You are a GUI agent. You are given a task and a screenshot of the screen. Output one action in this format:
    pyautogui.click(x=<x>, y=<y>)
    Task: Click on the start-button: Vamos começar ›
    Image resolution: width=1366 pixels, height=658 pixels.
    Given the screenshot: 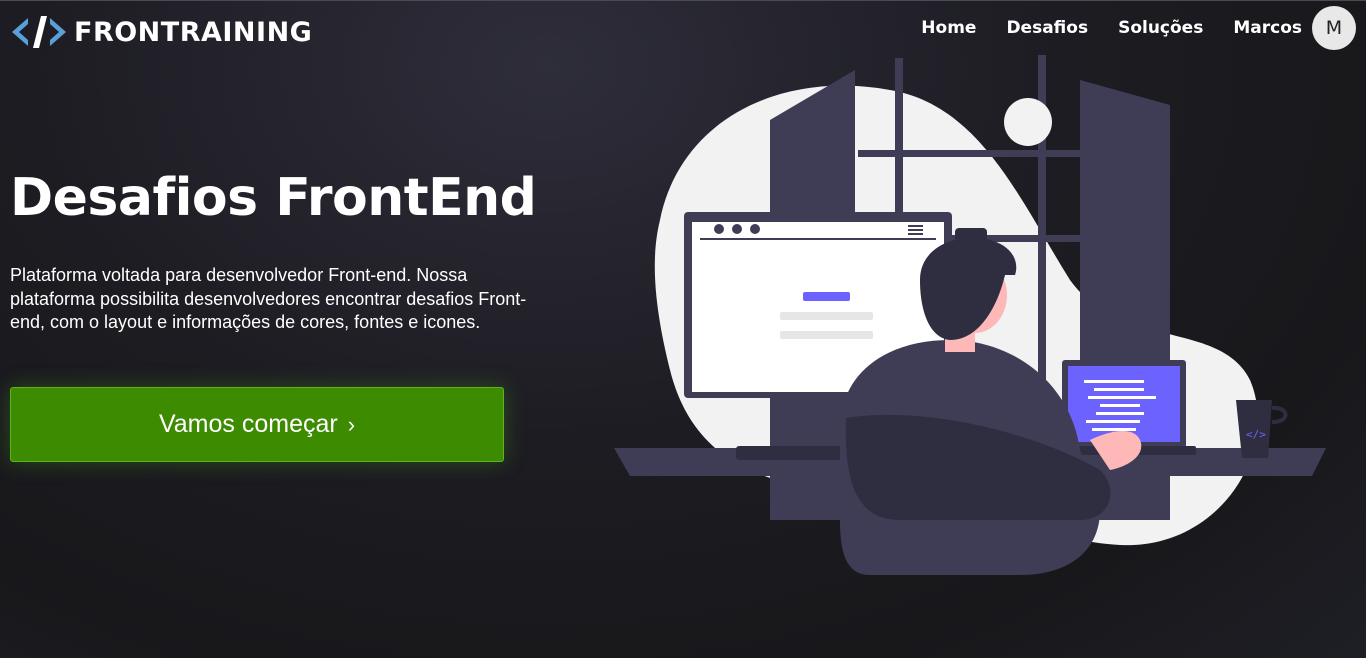 What is the action you would take?
    pyautogui.click(x=257, y=424)
    